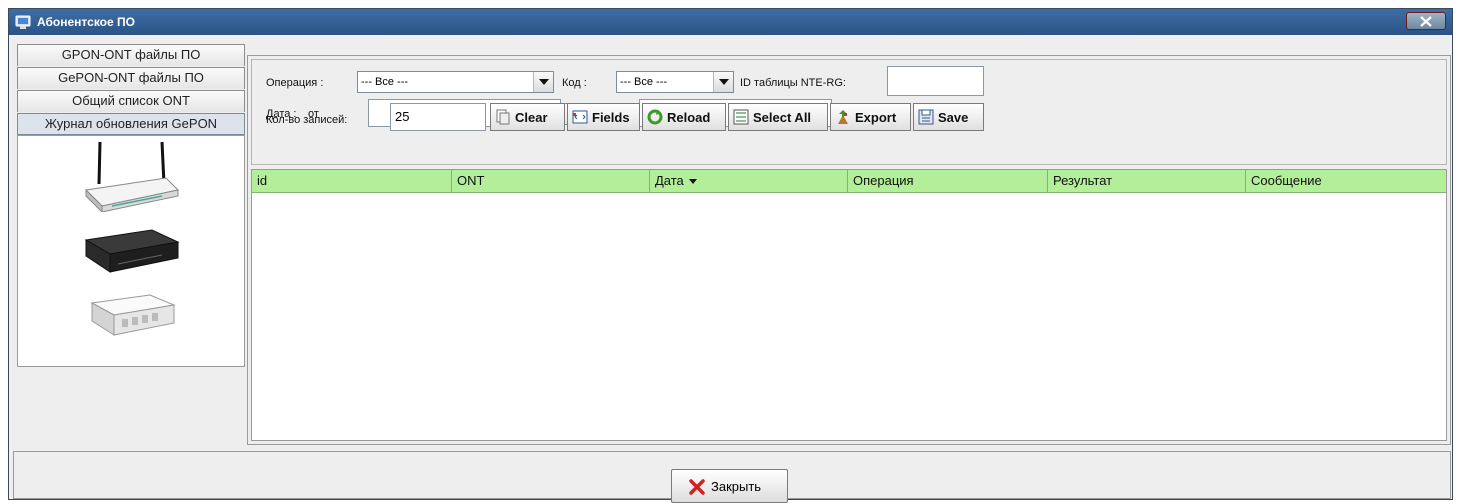  I want to click on operation-select: --- Все ---, so click(455, 82).